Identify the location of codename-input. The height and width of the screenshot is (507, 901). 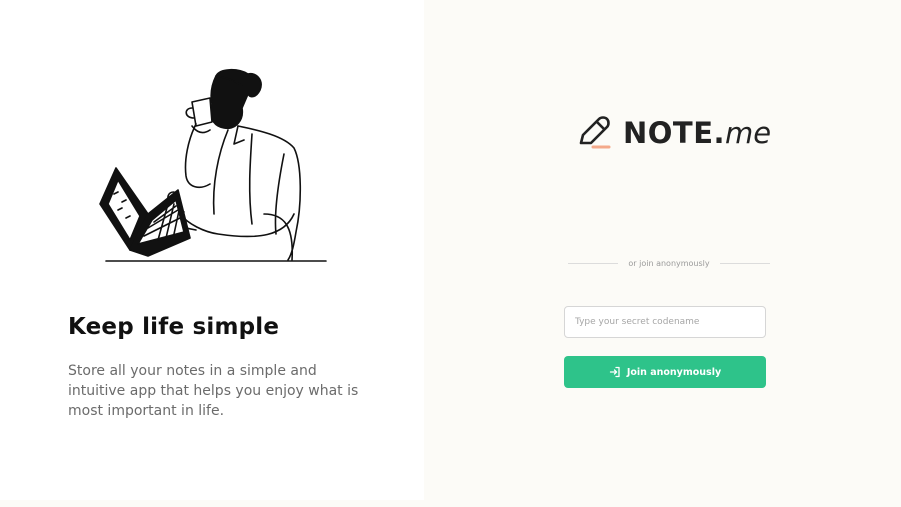
(665, 322).